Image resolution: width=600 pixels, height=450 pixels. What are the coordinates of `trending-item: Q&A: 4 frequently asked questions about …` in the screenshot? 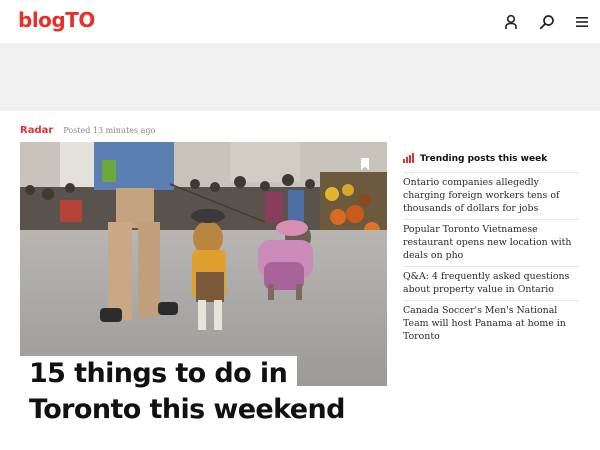 It's located at (491, 284).